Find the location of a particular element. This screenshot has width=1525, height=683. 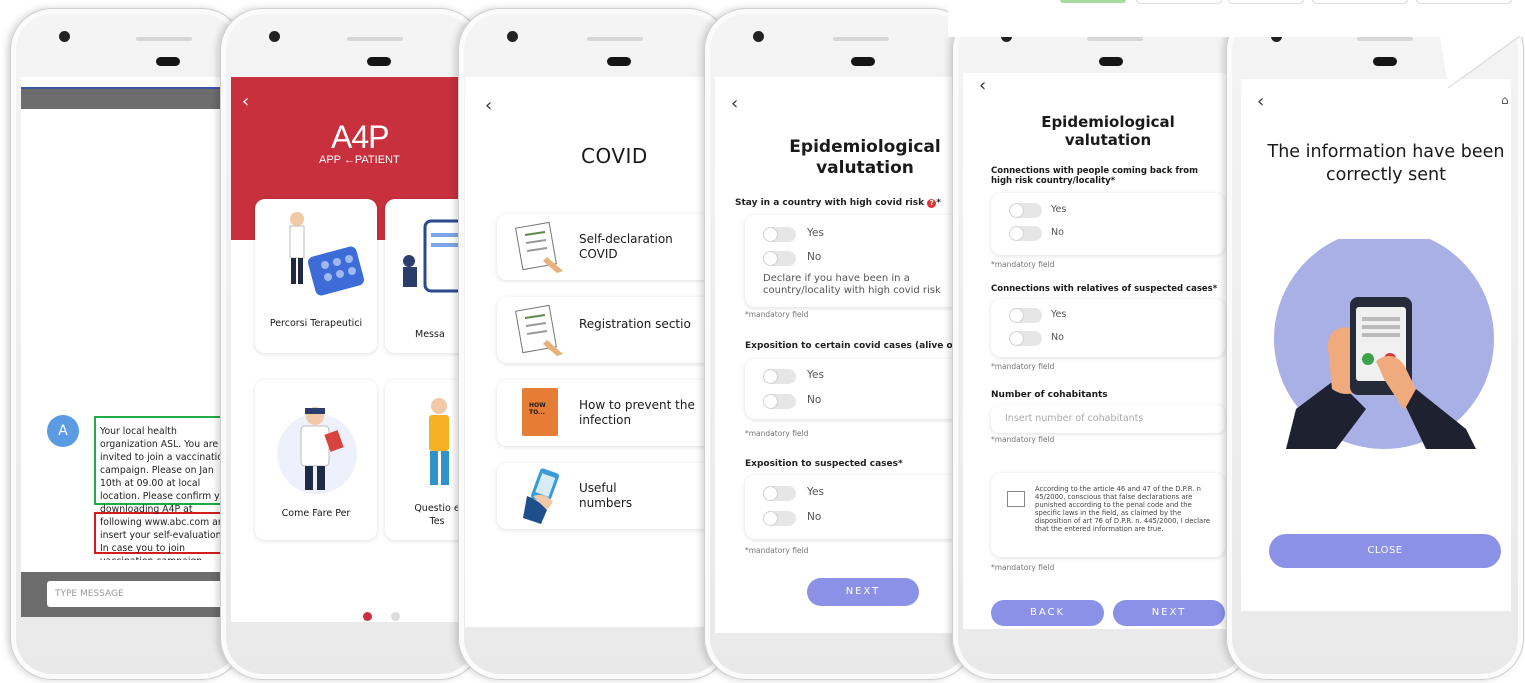

pager-dot-active is located at coordinates (367, 616).